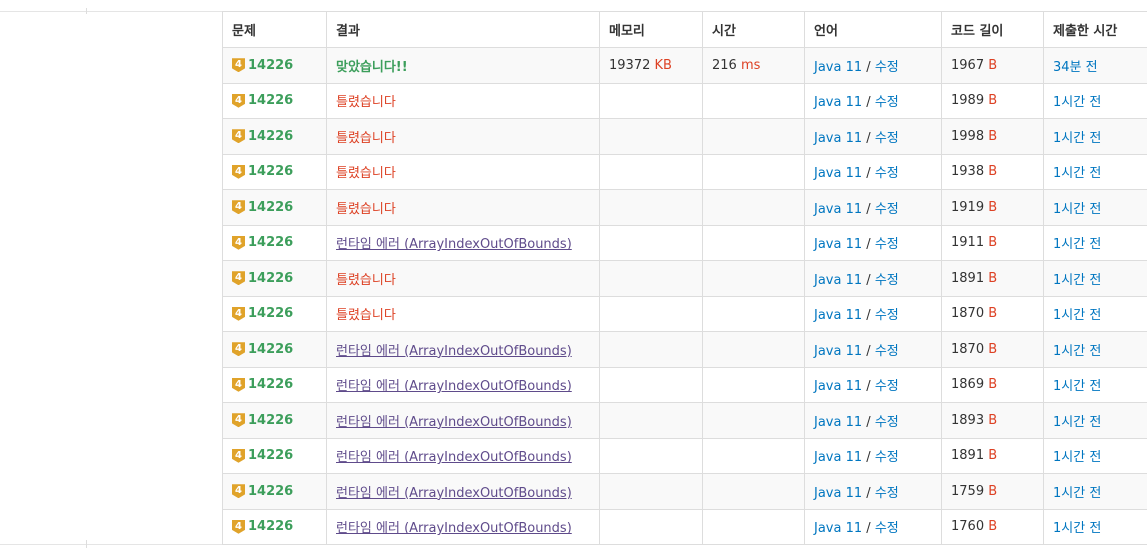 This screenshot has height=552, width=1147. I want to click on code-length-value: 1870, so click(968, 314).